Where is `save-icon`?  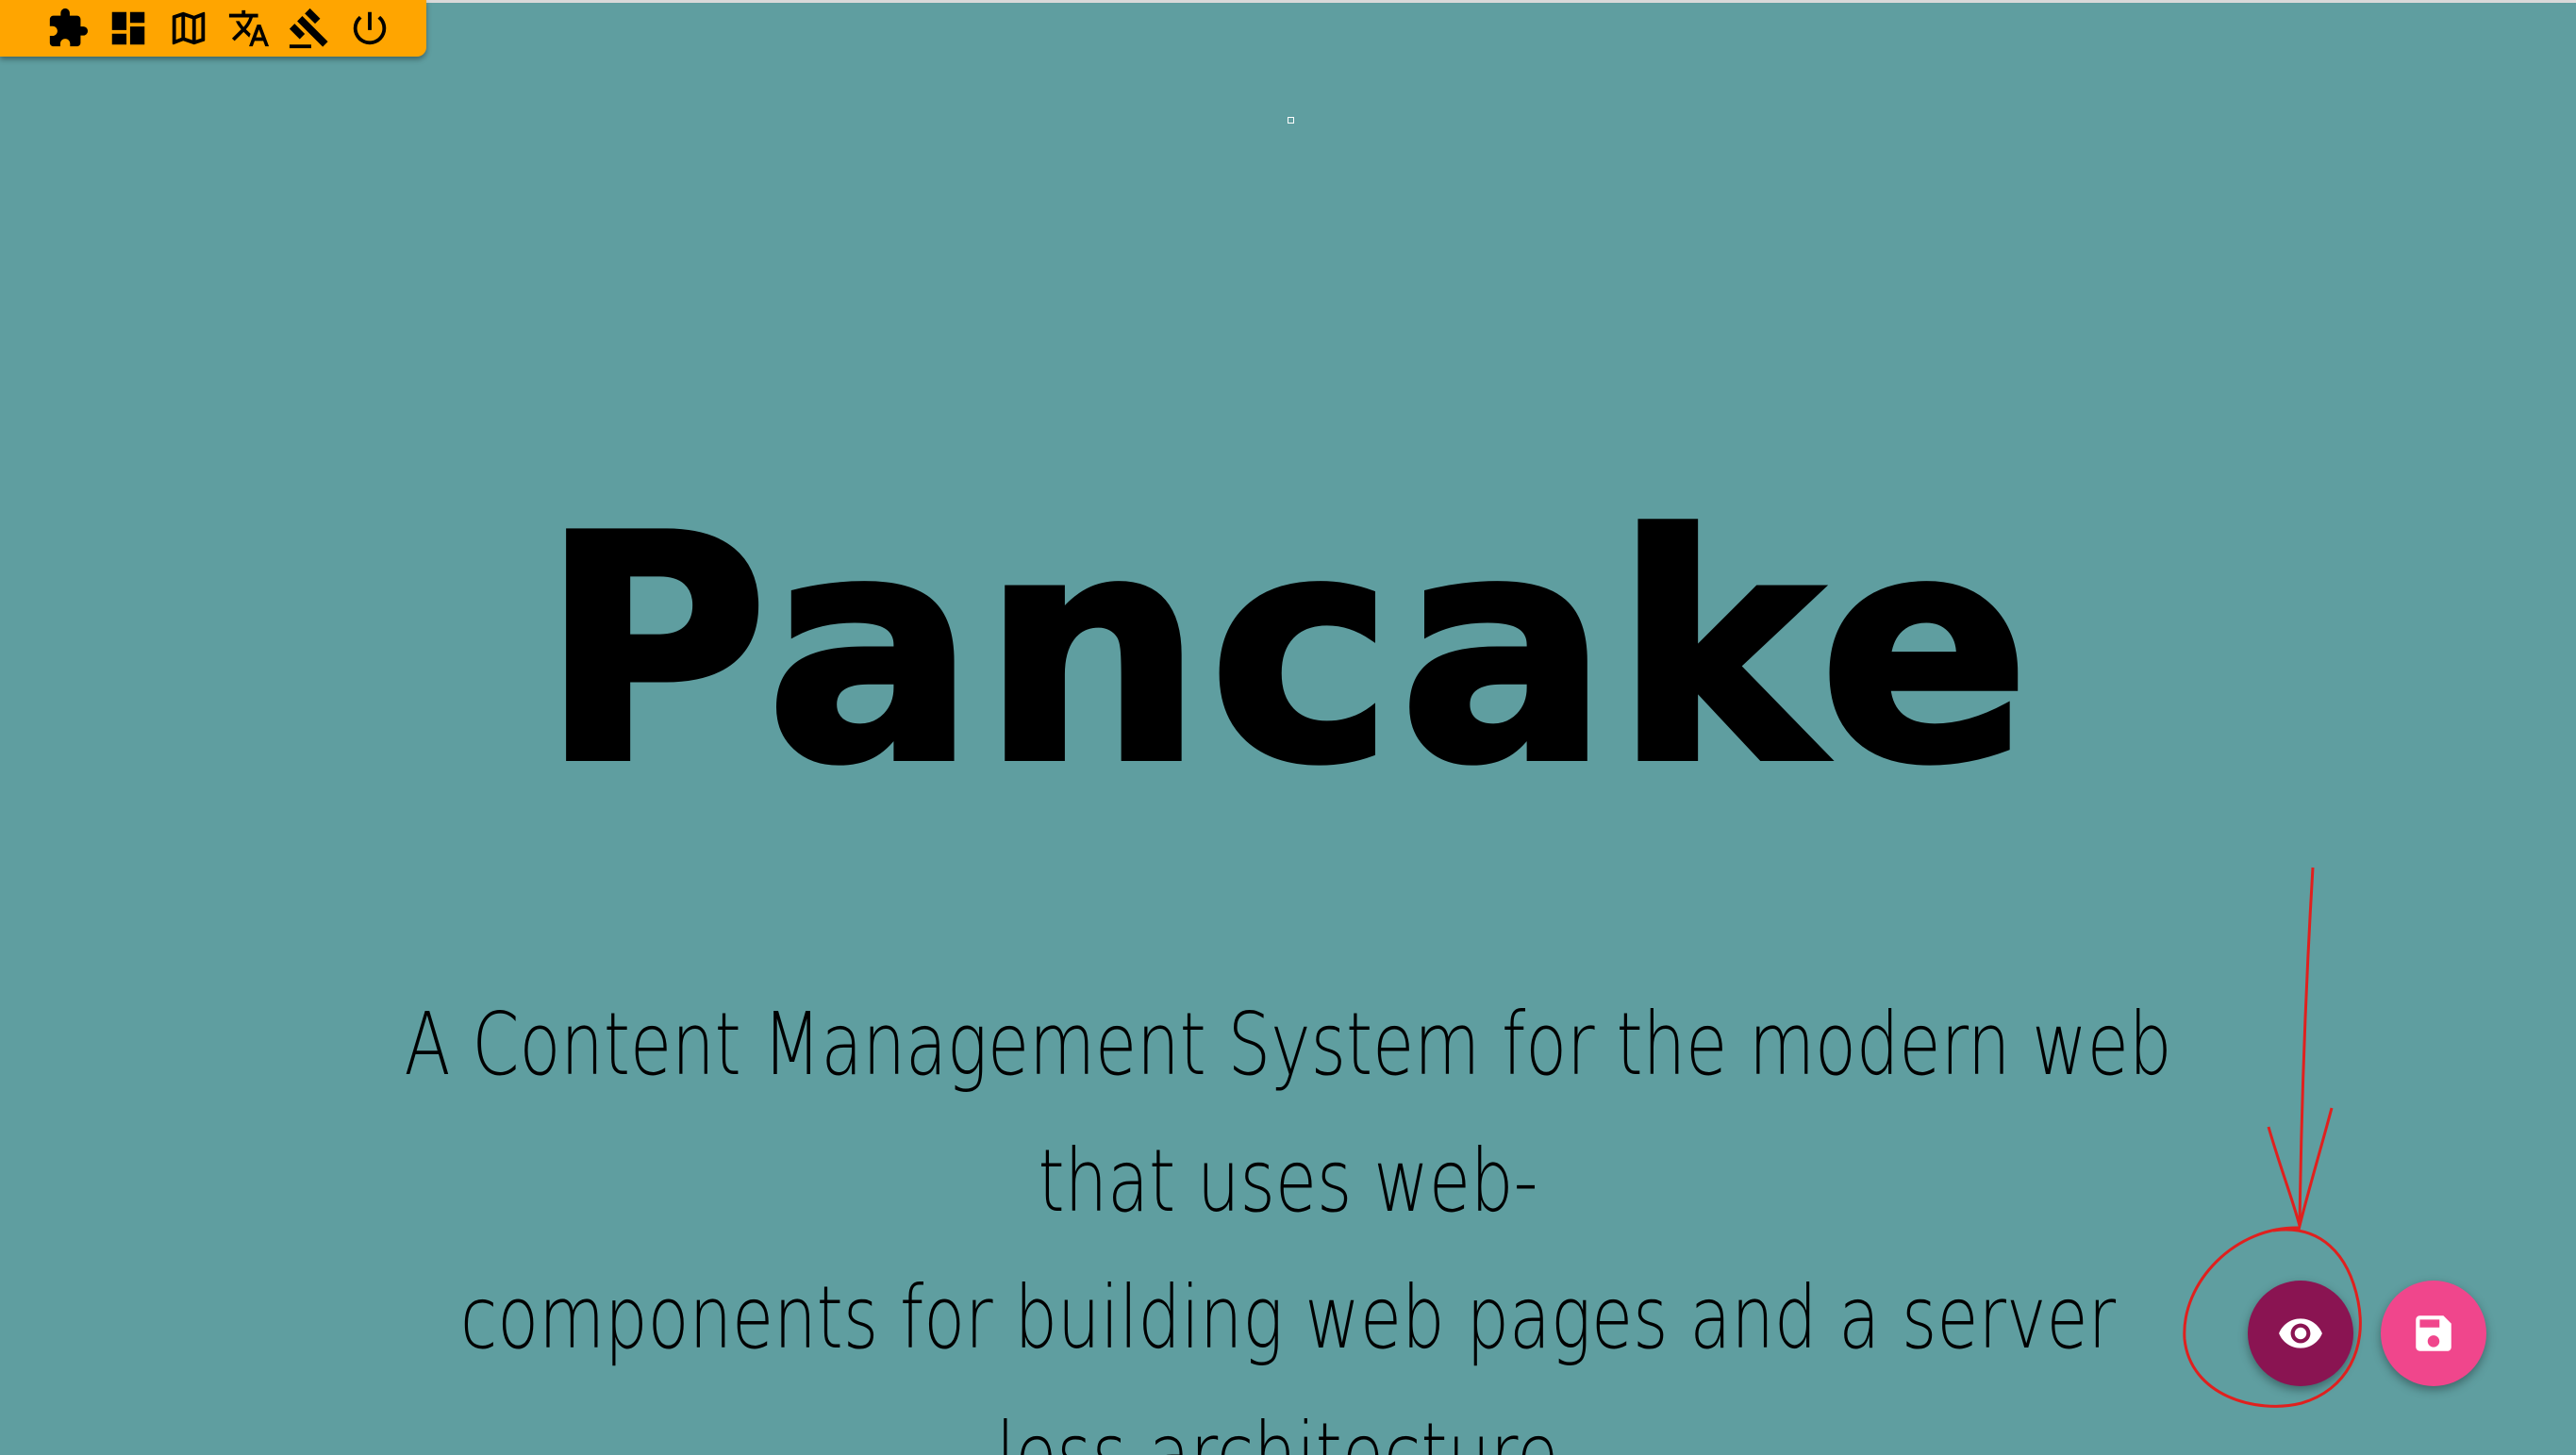 save-icon is located at coordinates (2433, 1333).